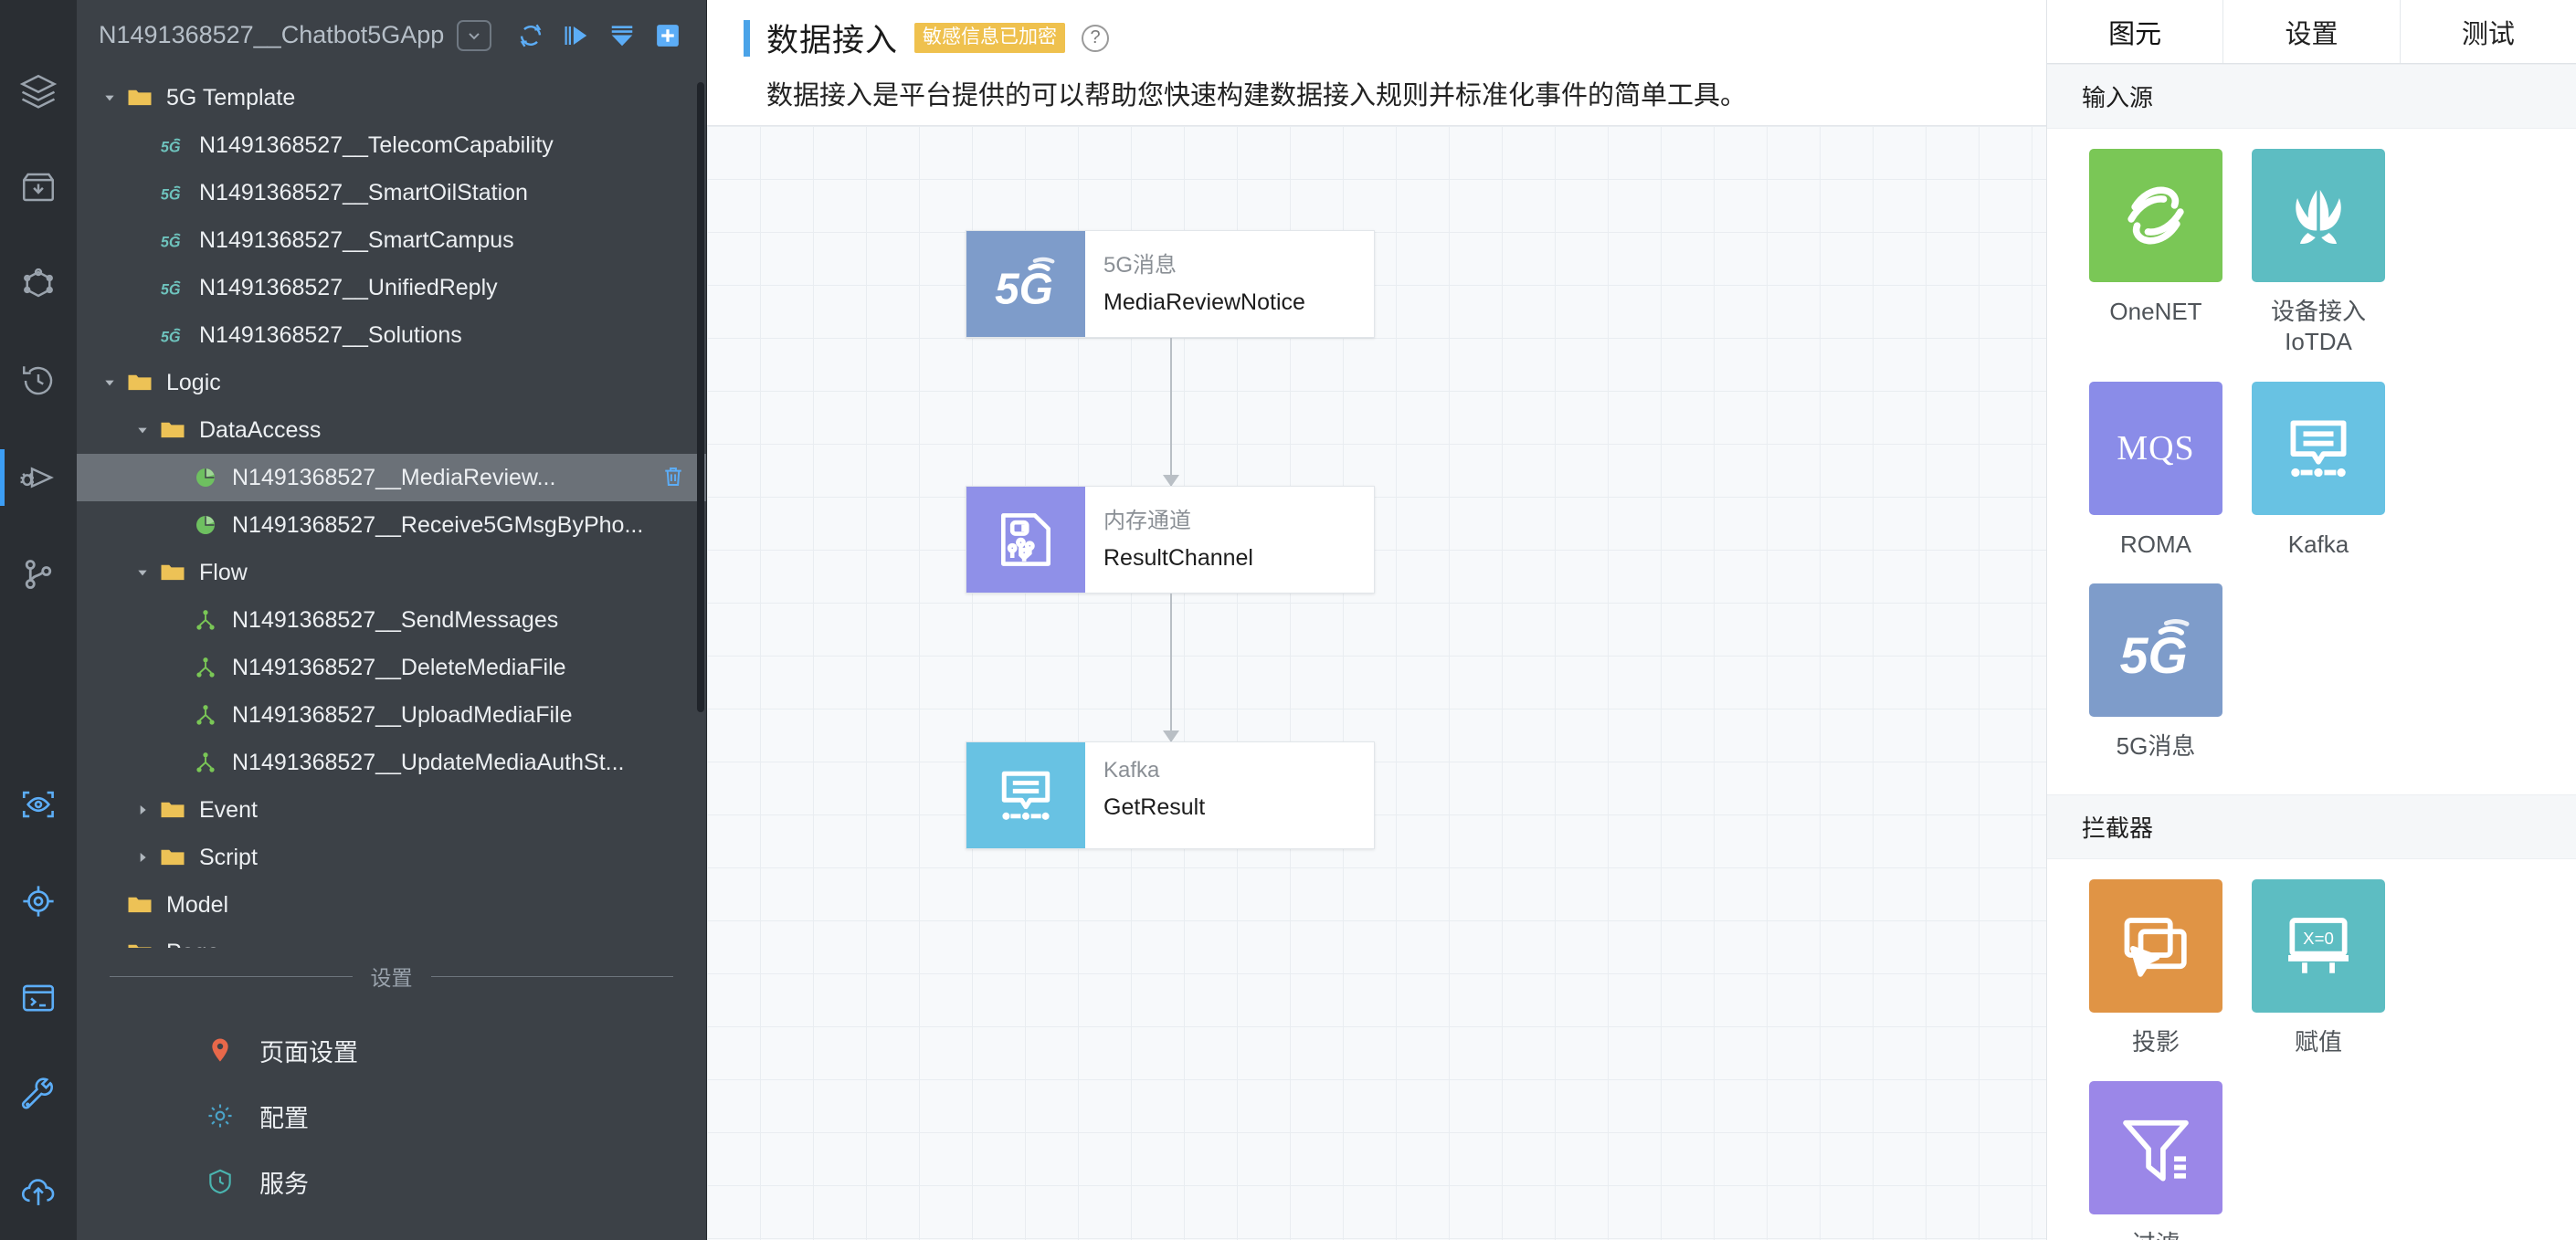 Image resolution: width=2576 pixels, height=1240 pixels. I want to click on tree-item: Logic, so click(391, 382).